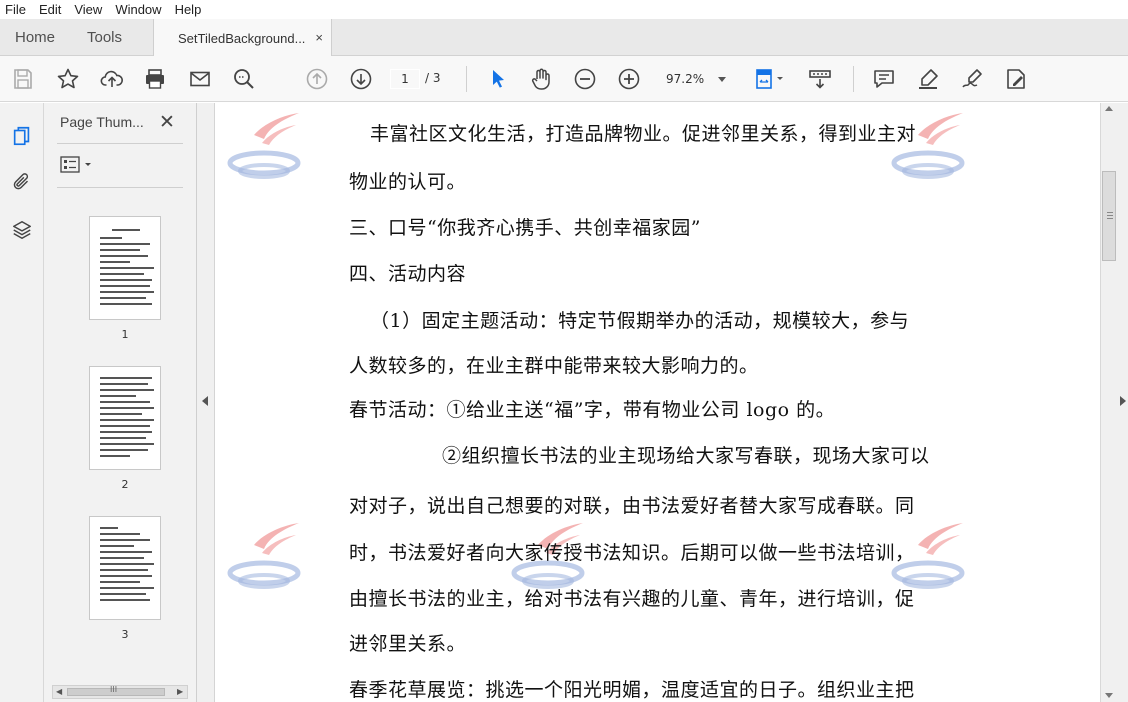 The width and height of the screenshot is (1128, 702). I want to click on search-icon, so click(244, 79).